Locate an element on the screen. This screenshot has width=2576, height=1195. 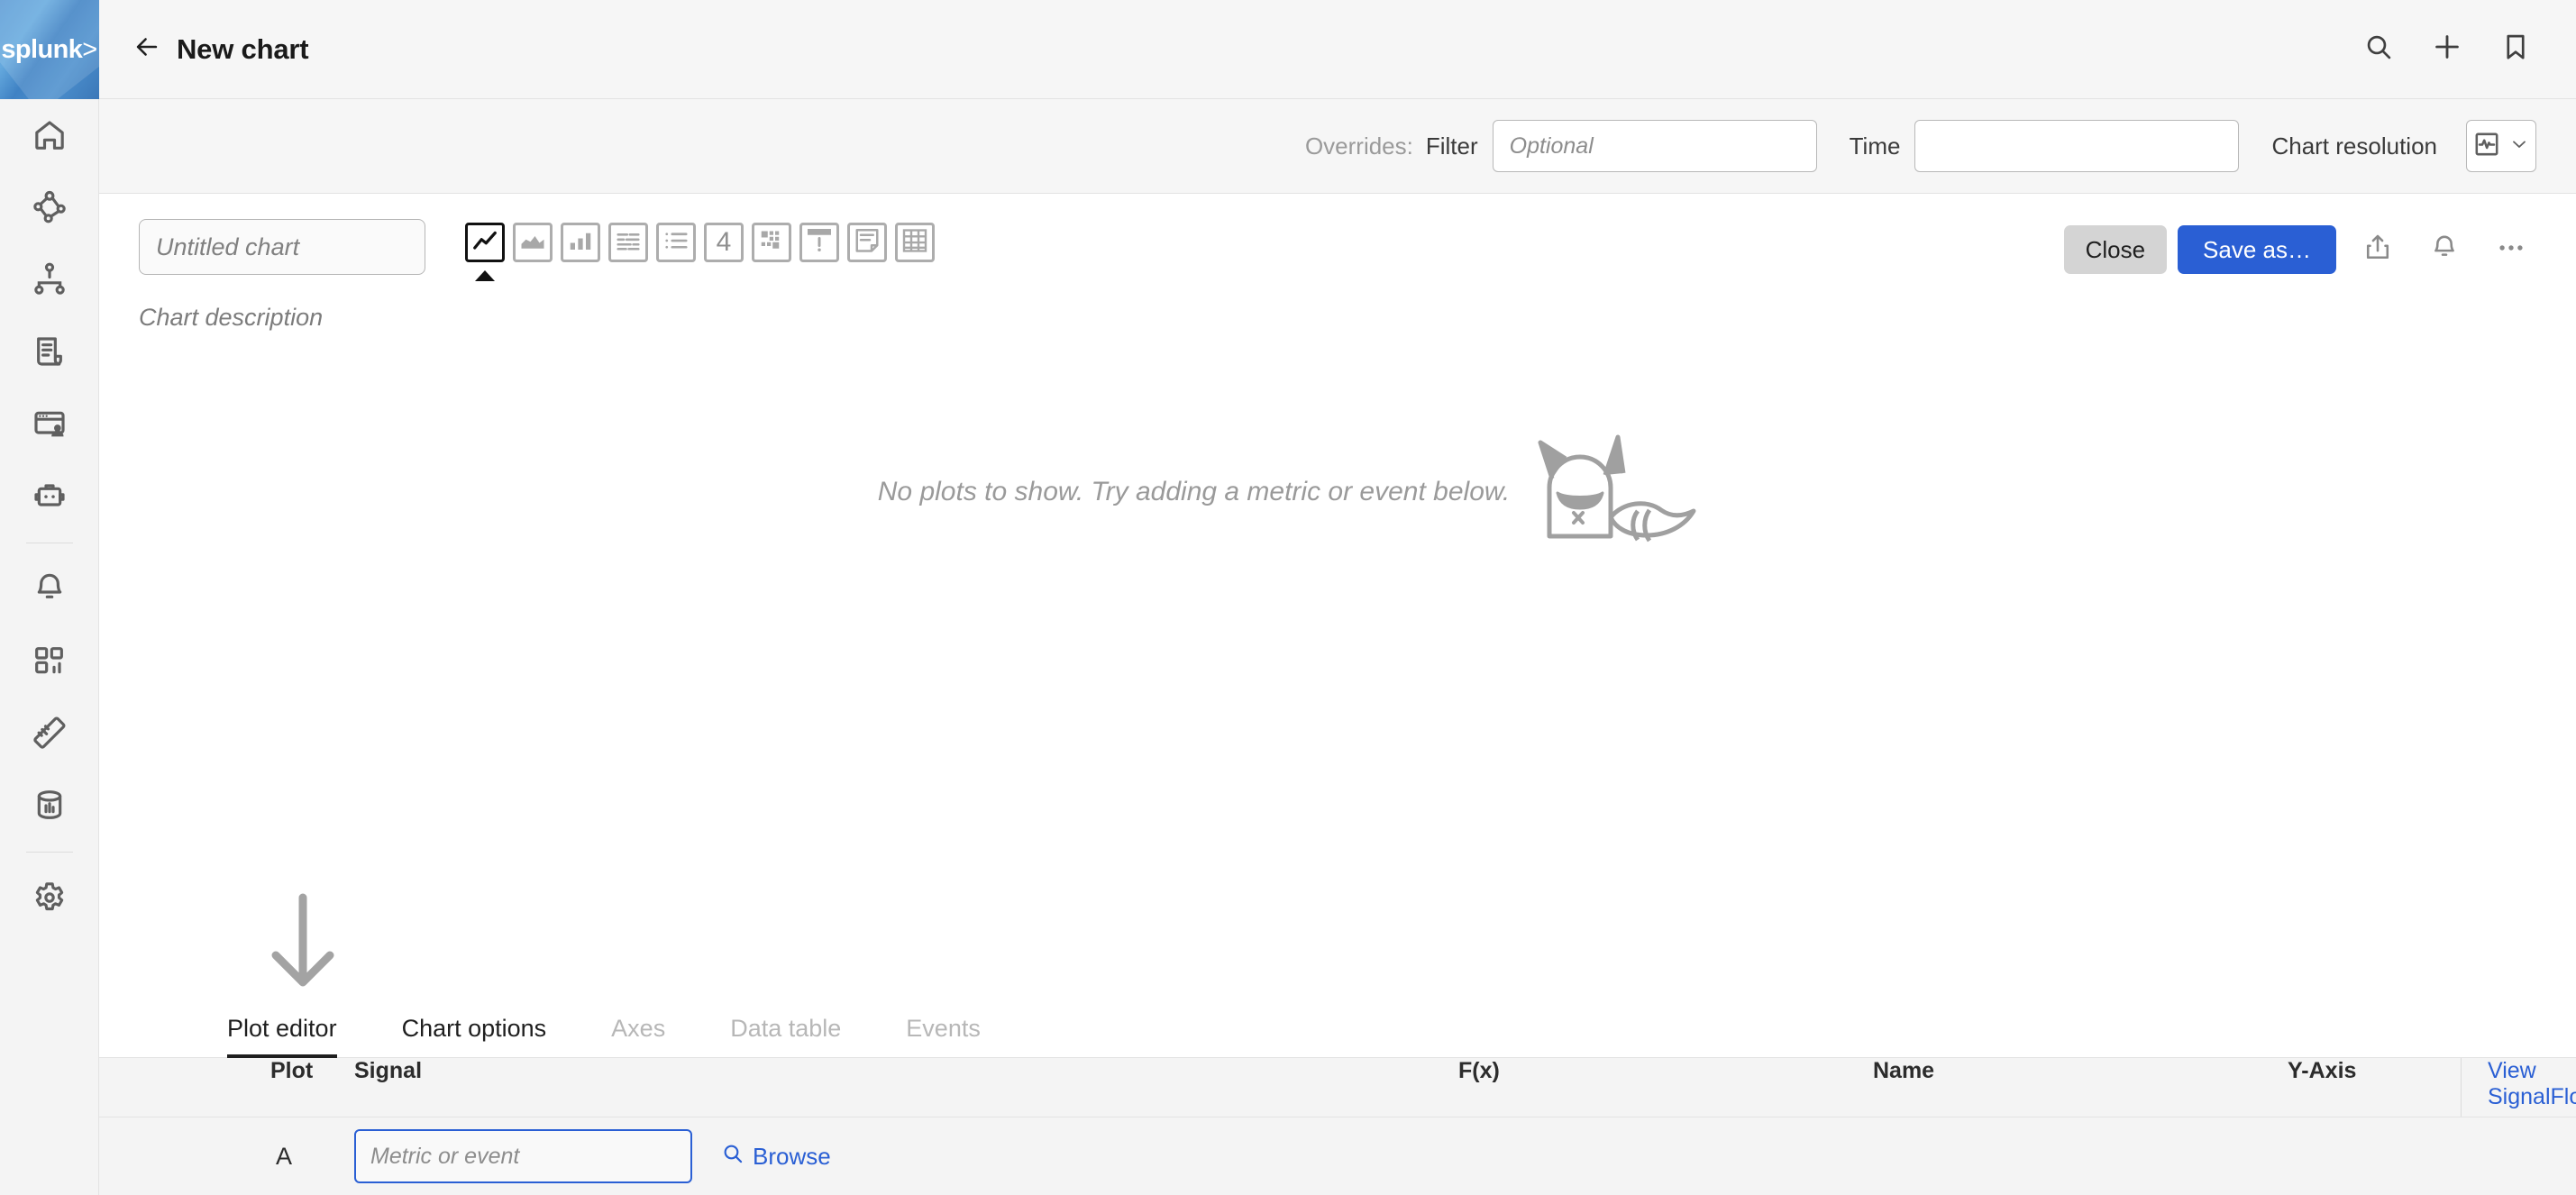
chart-type-list is located at coordinates (676, 243).